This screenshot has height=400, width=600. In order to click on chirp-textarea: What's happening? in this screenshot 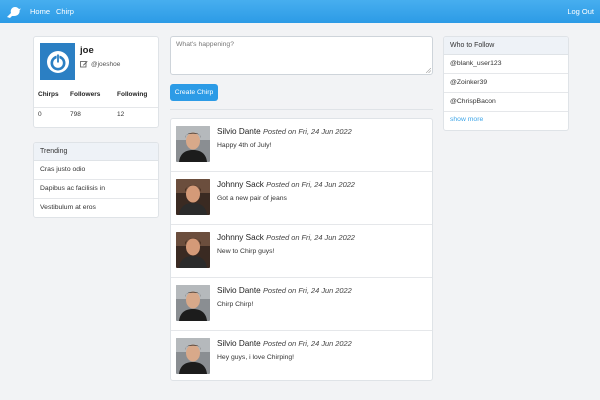, I will do `click(301, 55)`.